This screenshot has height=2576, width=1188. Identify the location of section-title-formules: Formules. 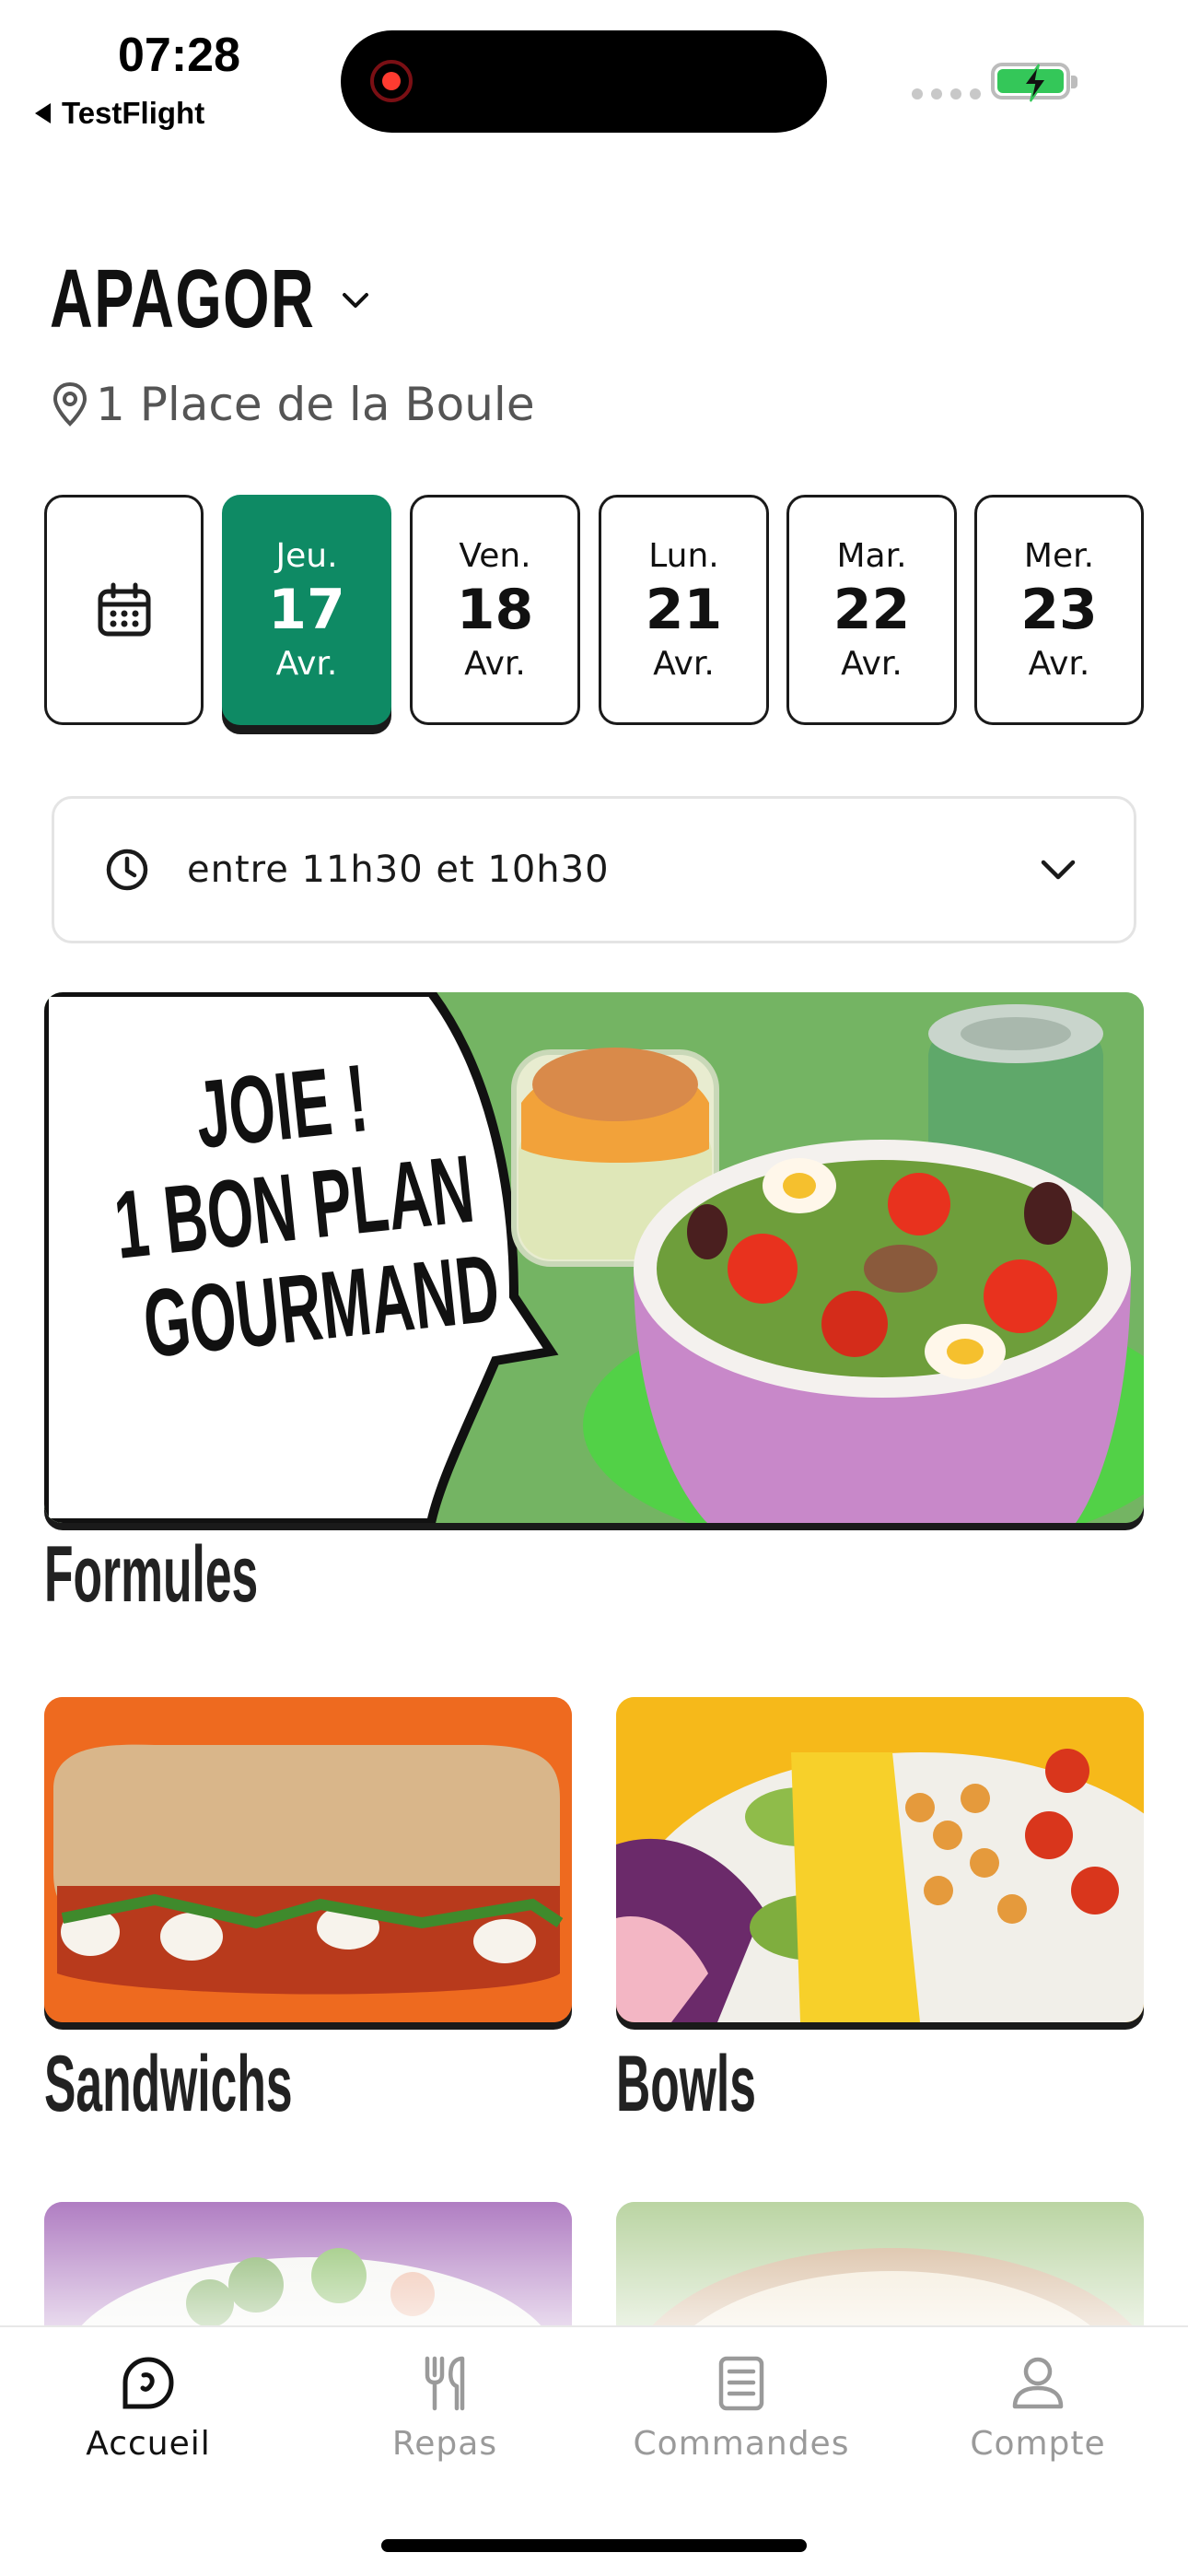
(151, 1574).